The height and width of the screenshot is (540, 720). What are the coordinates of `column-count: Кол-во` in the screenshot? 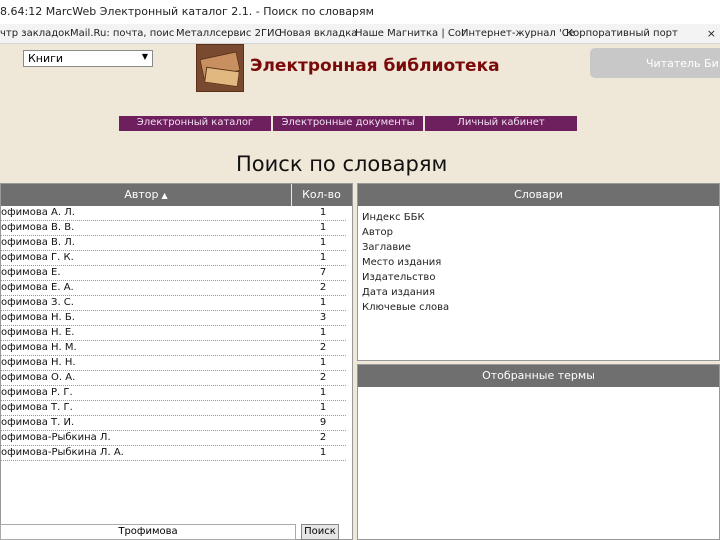 It's located at (321, 195).